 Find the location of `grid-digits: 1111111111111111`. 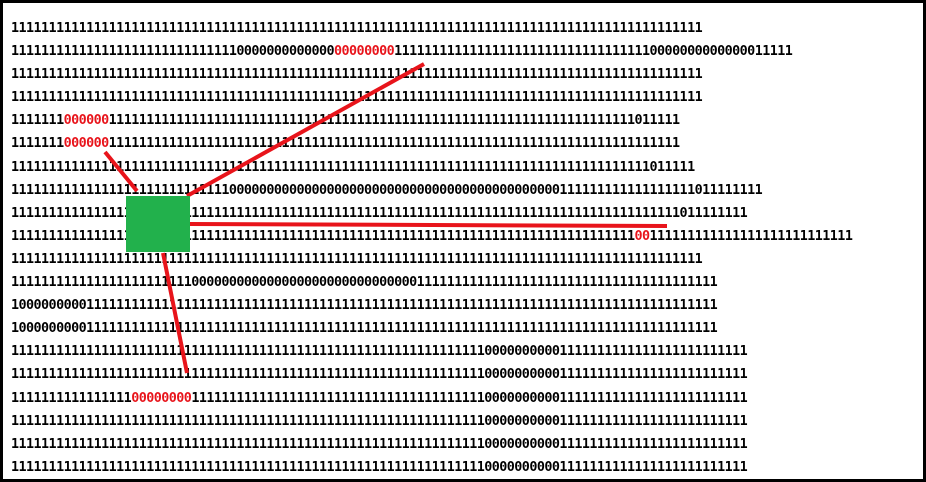

grid-digits: 1111111111111111 is located at coordinates (71, 398).